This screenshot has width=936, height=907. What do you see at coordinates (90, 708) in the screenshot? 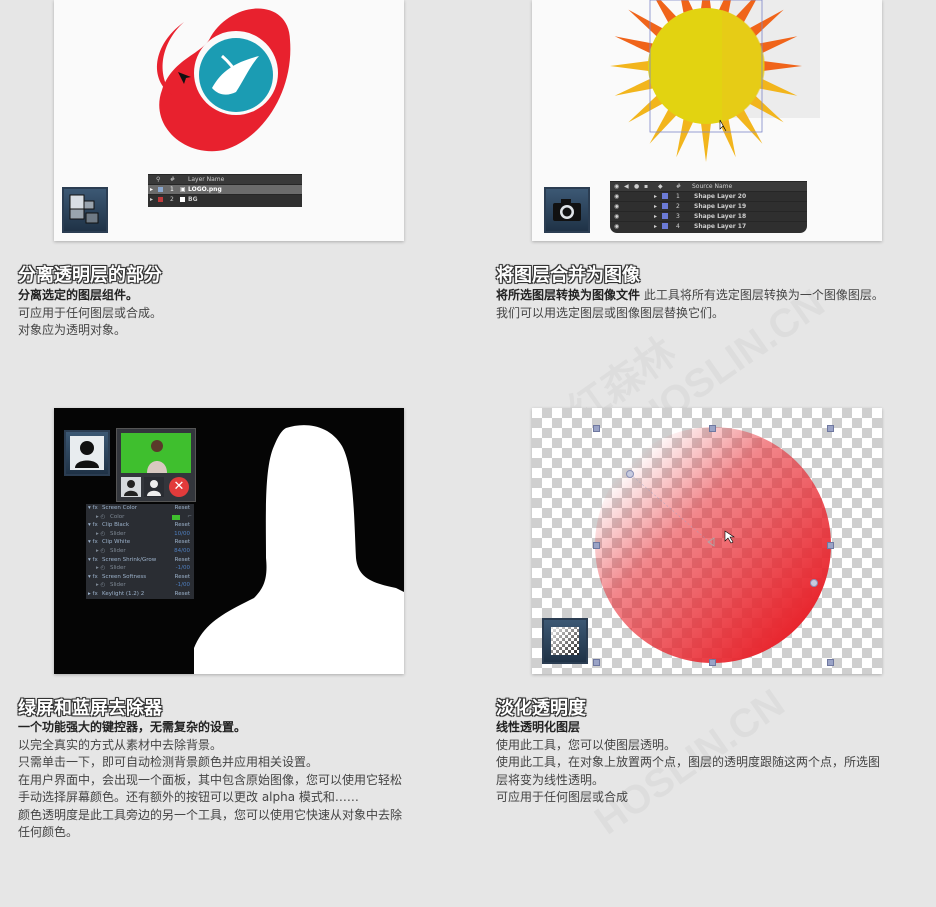
I see `card-title: 绿屏和蓝屏去除器` at bounding box center [90, 708].